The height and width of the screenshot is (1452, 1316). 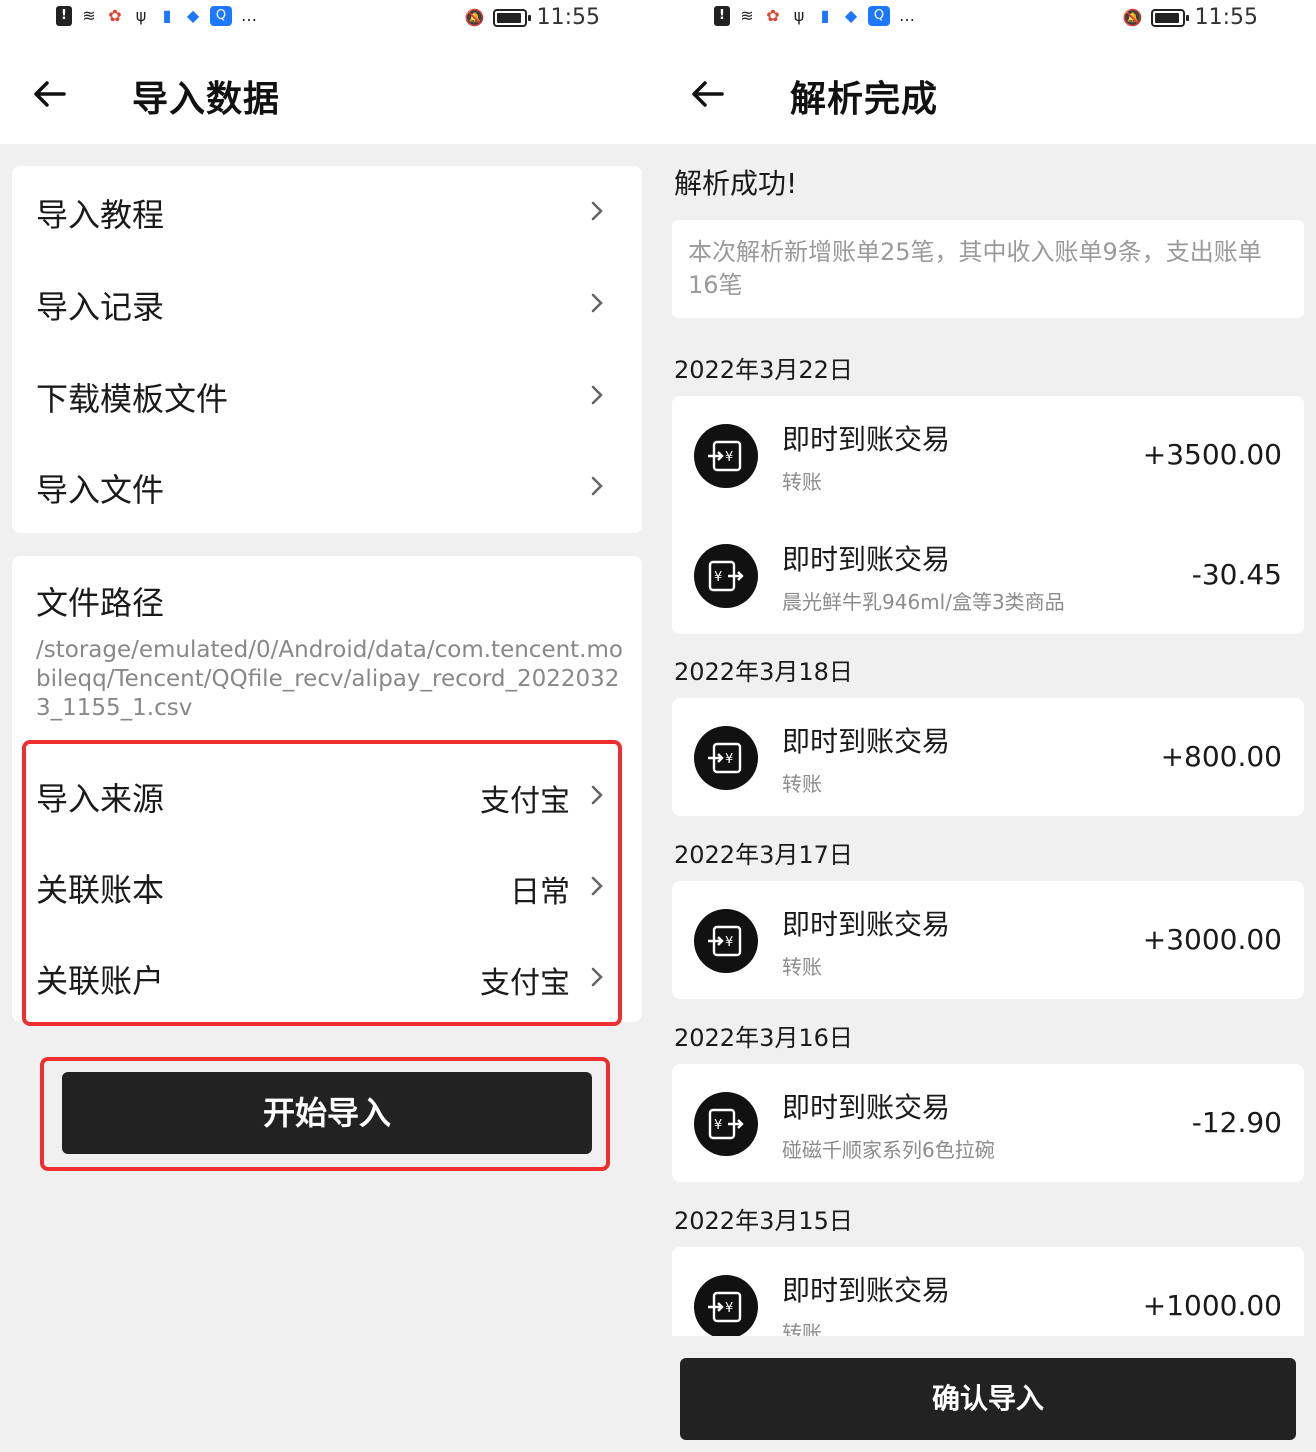 What do you see at coordinates (327, 212) in the screenshot?
I see `menu-item-tutorial: 导入教程` at bounding box center [327, 212].